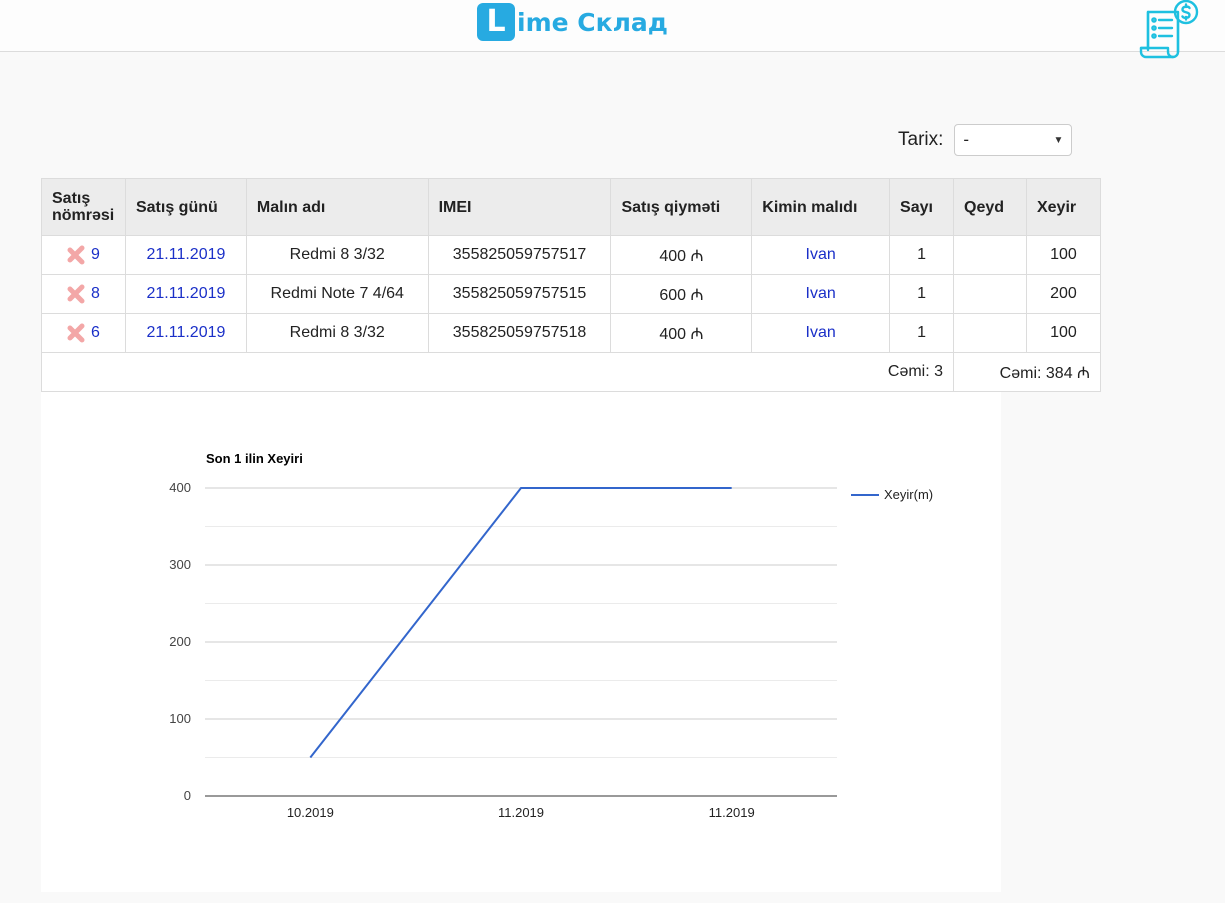  I want to click on column-header: IMEI, so click(519, 207).